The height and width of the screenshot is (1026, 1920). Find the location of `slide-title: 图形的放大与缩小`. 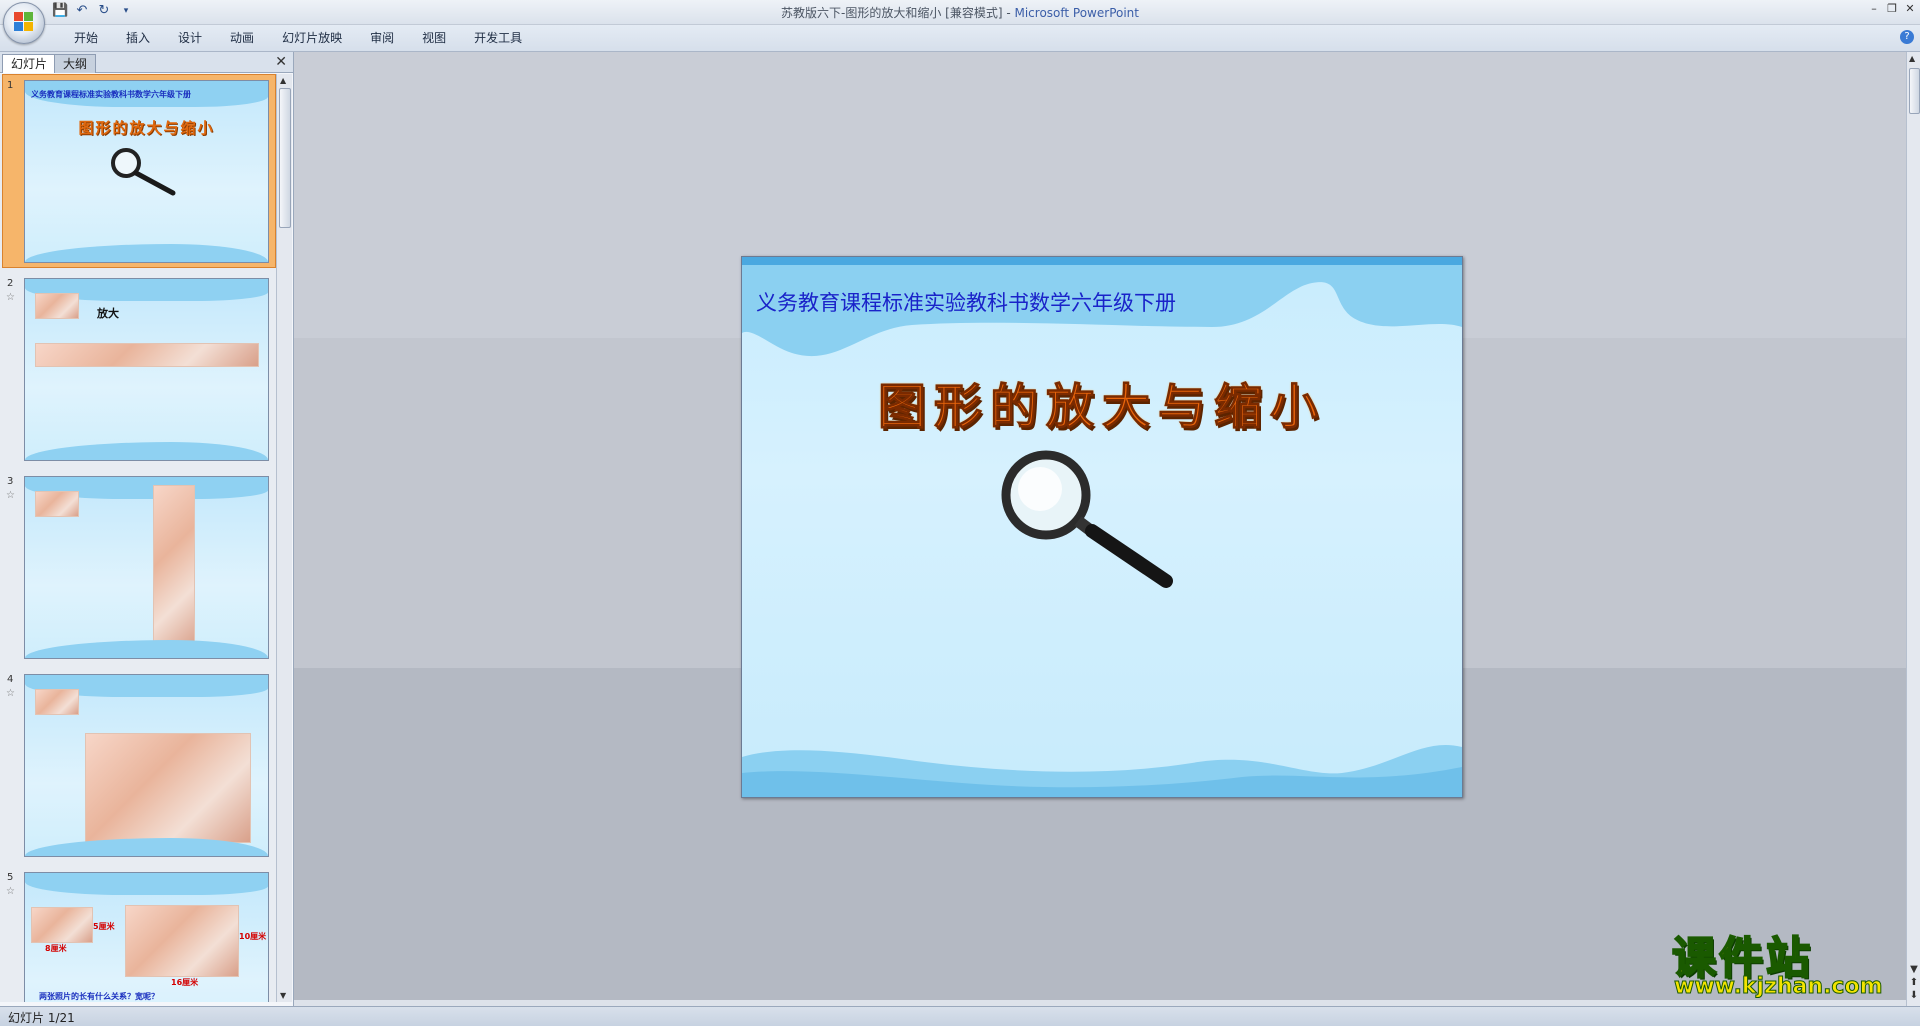

slide-title: 图形的放大与缩小 is located at coordinates (1102, 402).